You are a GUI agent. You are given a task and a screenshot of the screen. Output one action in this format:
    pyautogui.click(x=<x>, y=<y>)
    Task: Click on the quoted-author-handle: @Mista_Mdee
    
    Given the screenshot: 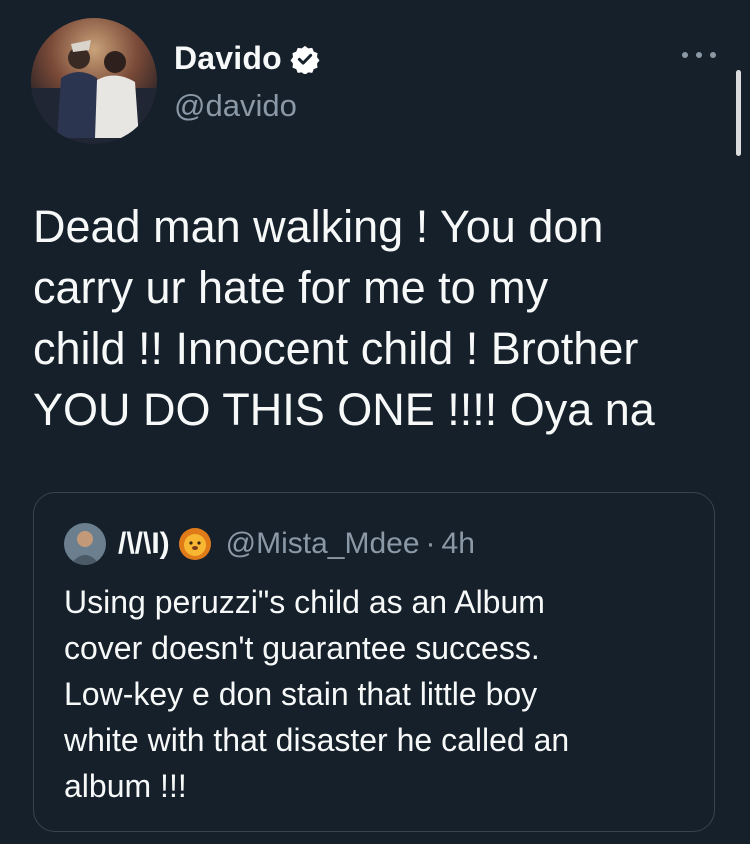 What is the action you would take?
    pyautogui.click(x=322, y=543)
    